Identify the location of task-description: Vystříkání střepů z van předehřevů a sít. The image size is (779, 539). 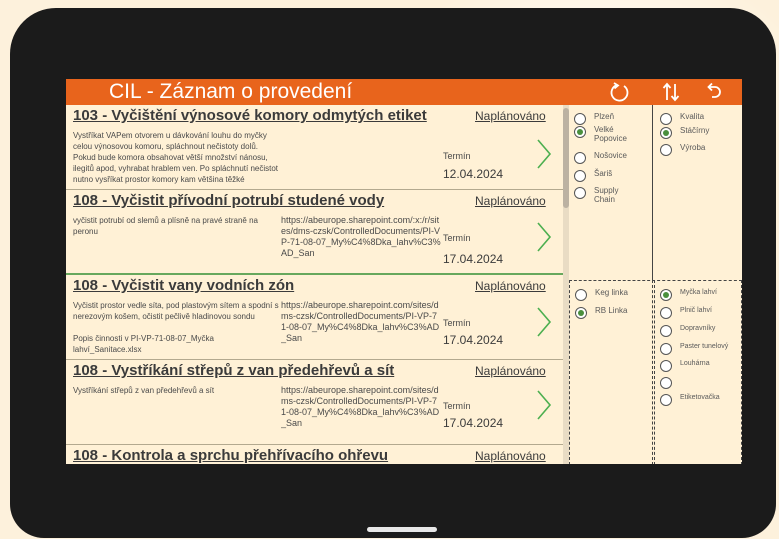
(144, 390).